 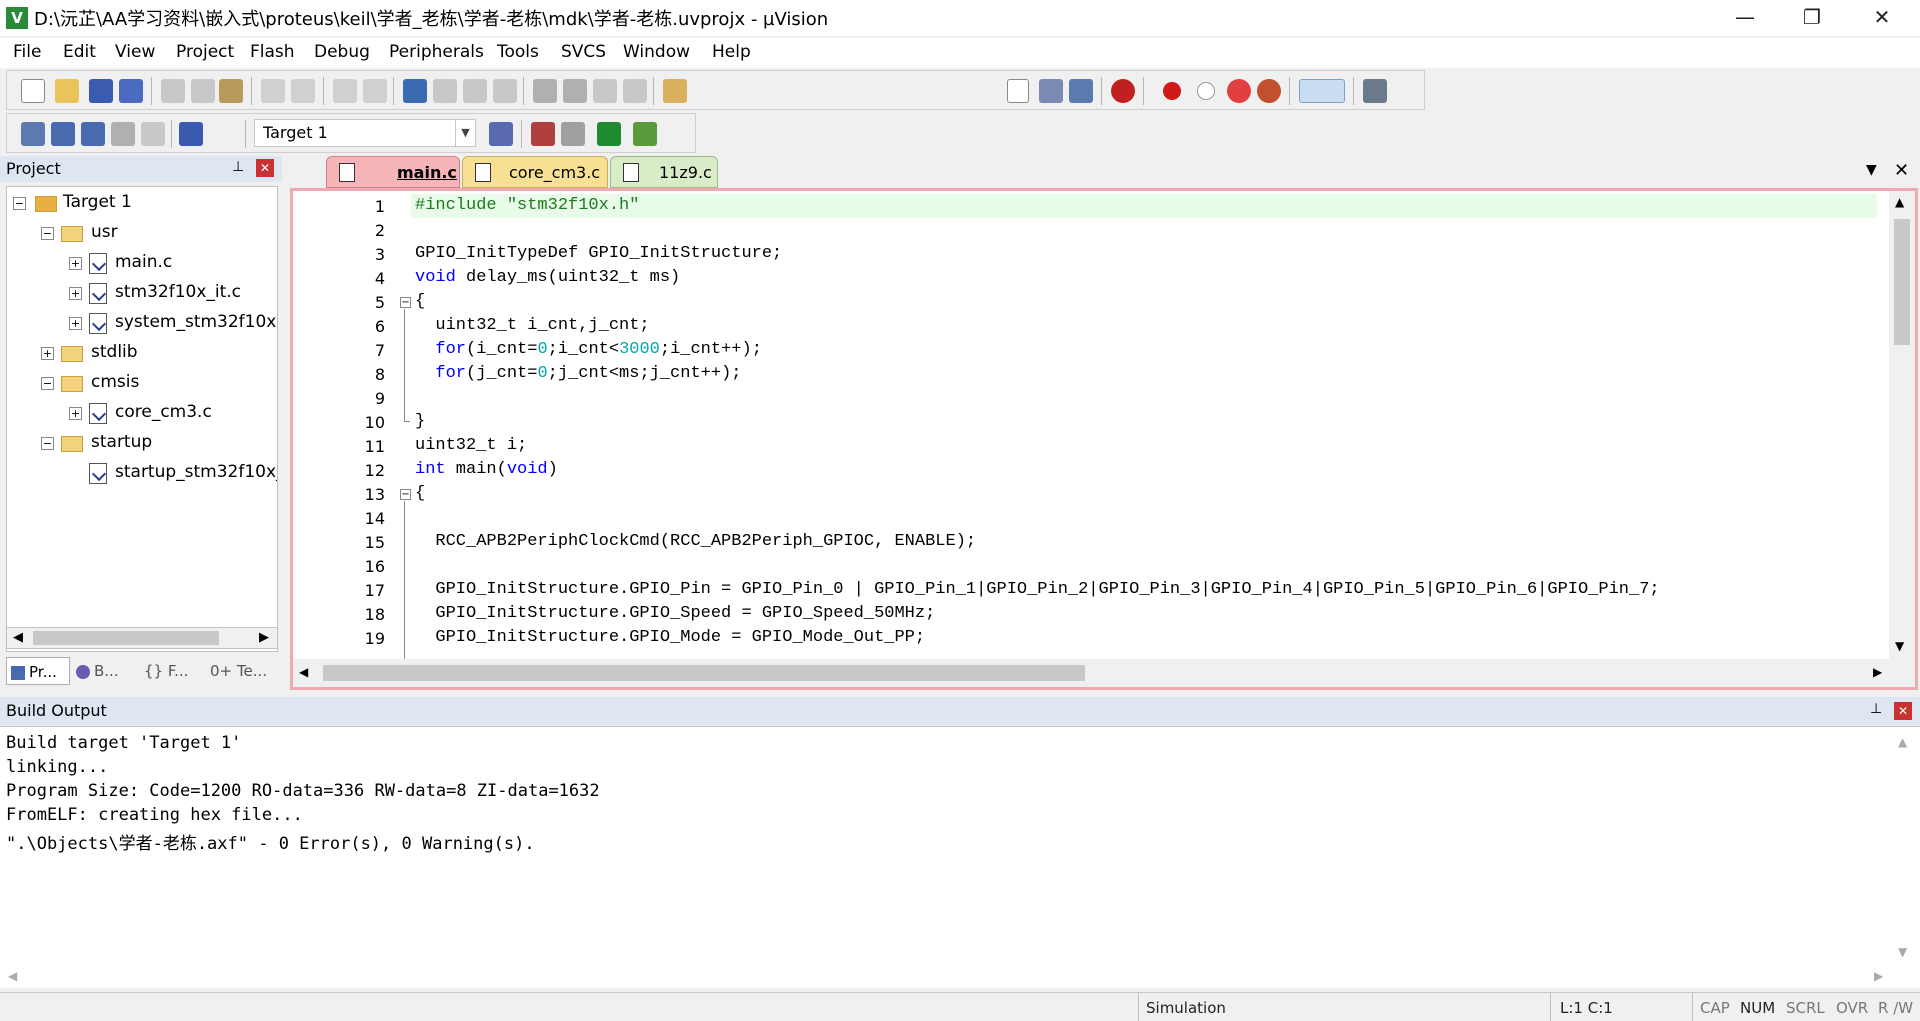 I want to click on select-packs-icon, so click(x=573, y=134).